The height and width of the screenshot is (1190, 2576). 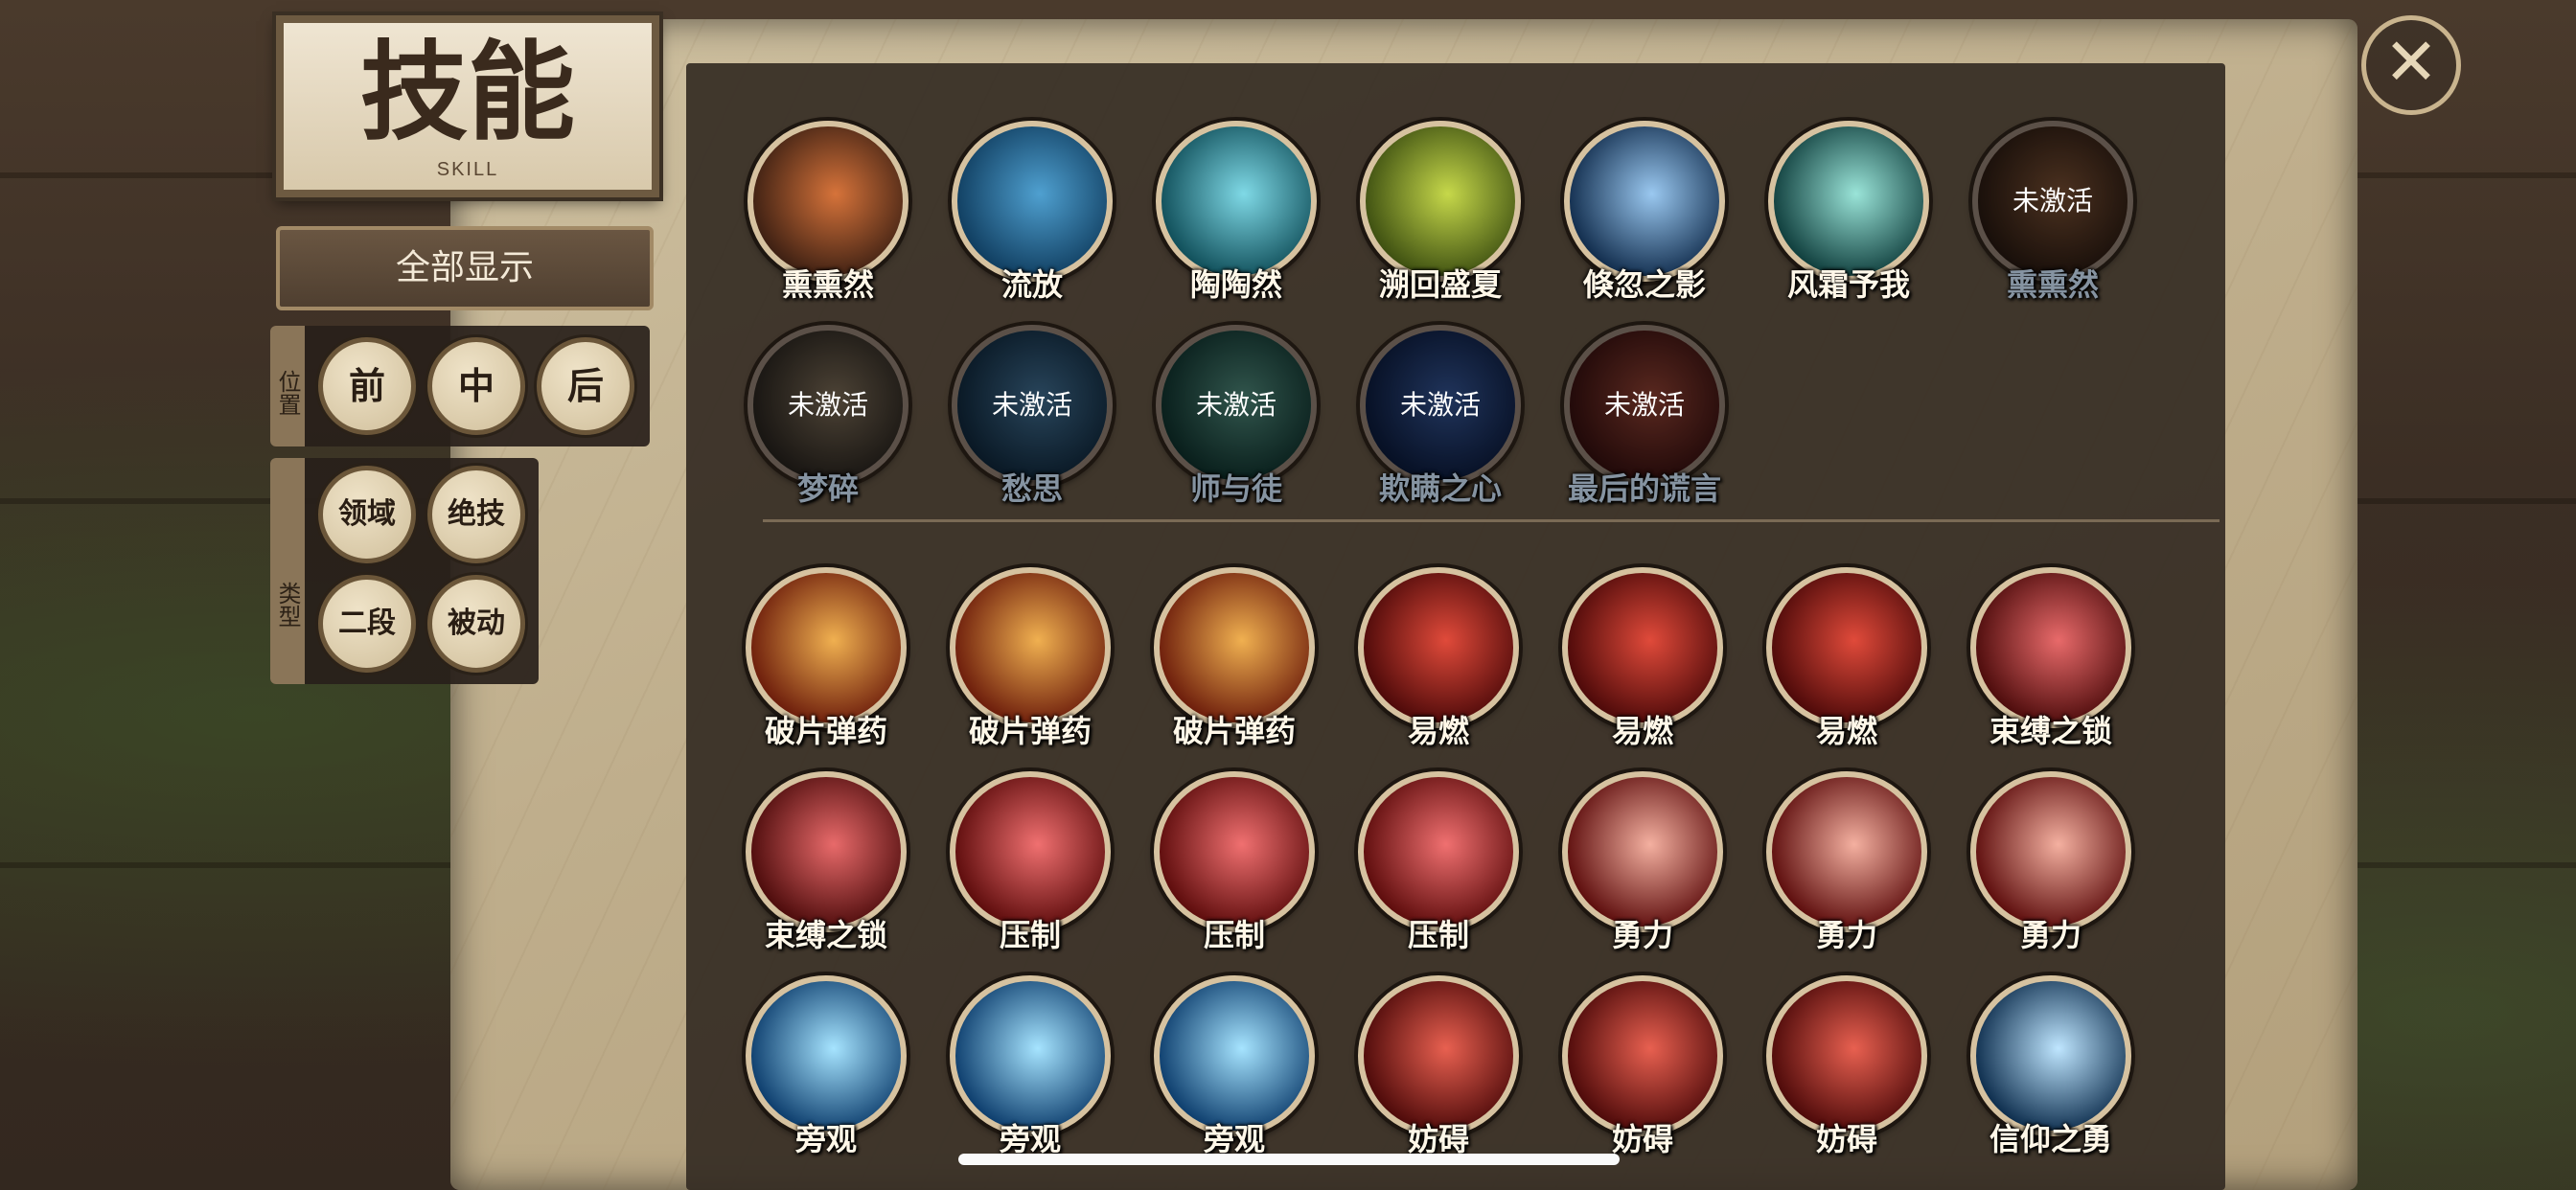 I want to click on hero-skill: 未激活 欺瞒之心, so click(x=1440, y=417).